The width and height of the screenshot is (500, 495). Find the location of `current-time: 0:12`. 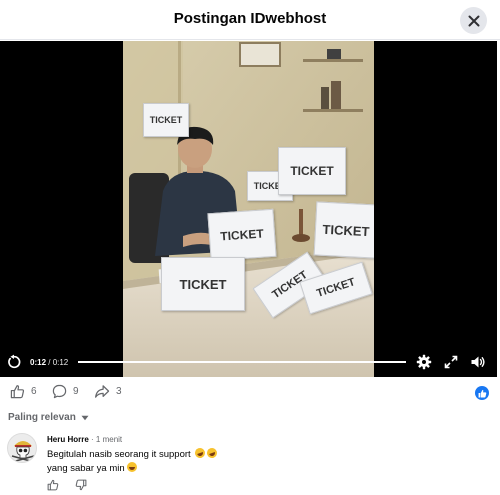

current-time: 0:12 is located at coordinates (38, 362).